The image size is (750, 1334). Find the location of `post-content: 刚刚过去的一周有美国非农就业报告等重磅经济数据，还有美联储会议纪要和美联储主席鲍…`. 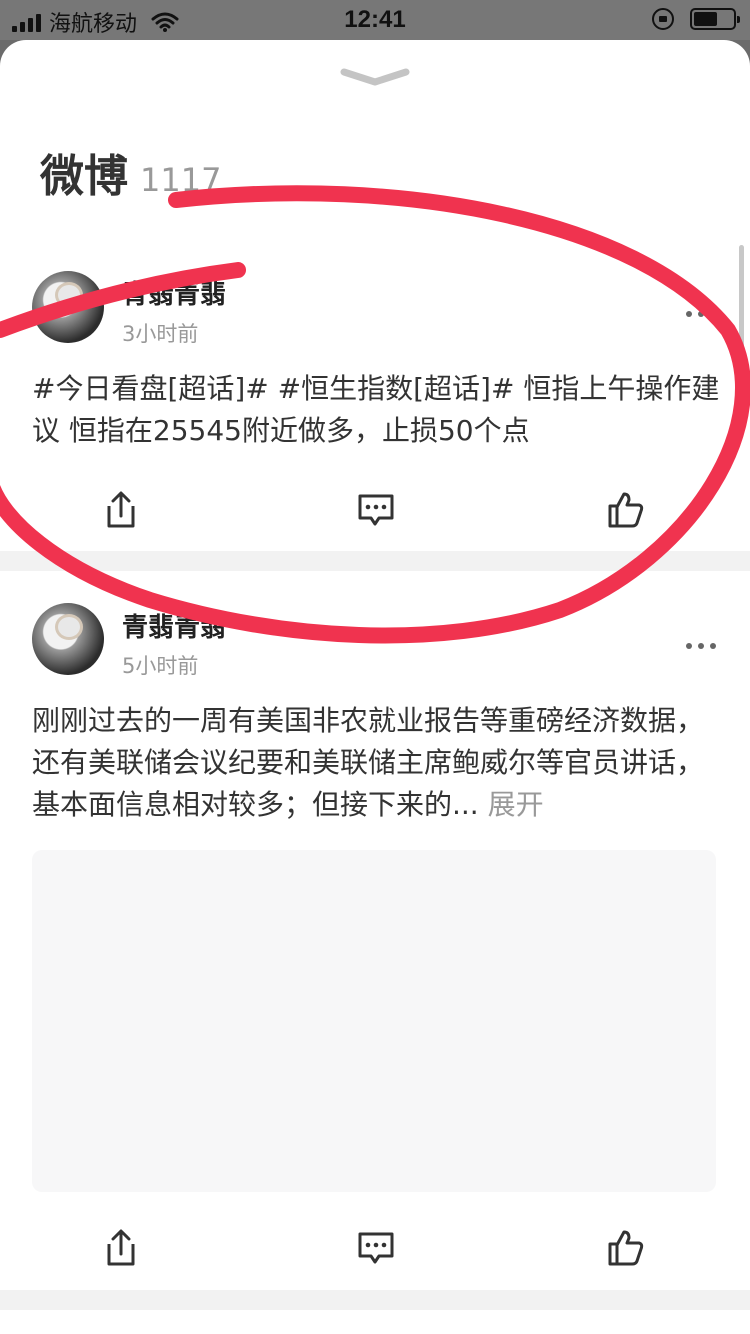

post-content: 刚刚过去的一周有美国非农就业报告等重磅经济数据，还有美联储会议纪要和美联储主席鲍… is located at coordinates (377, 763).